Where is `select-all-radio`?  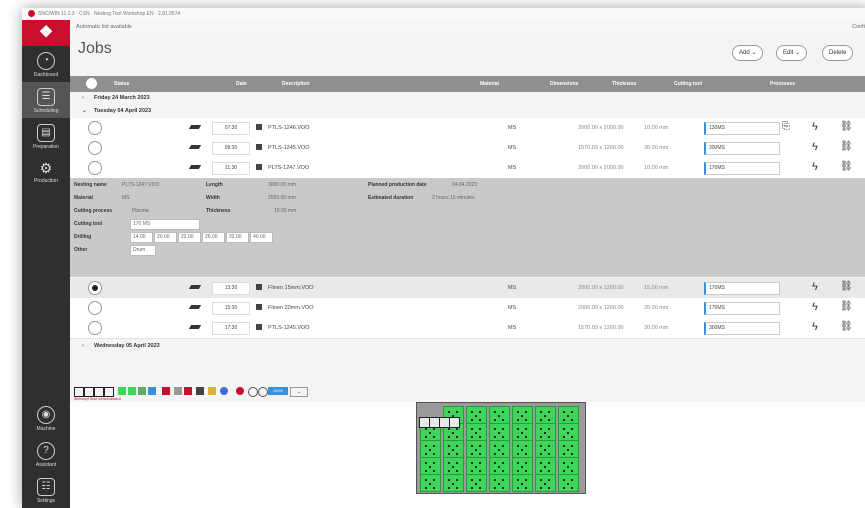 select-all-radio is located at coordinates (91, 83).